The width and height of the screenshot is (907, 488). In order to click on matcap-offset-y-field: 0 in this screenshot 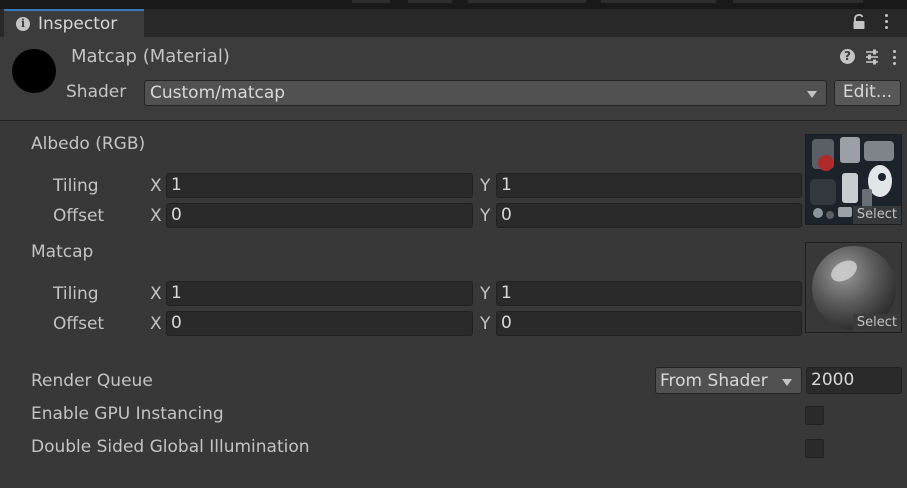, I will do `click(649, 323)`.